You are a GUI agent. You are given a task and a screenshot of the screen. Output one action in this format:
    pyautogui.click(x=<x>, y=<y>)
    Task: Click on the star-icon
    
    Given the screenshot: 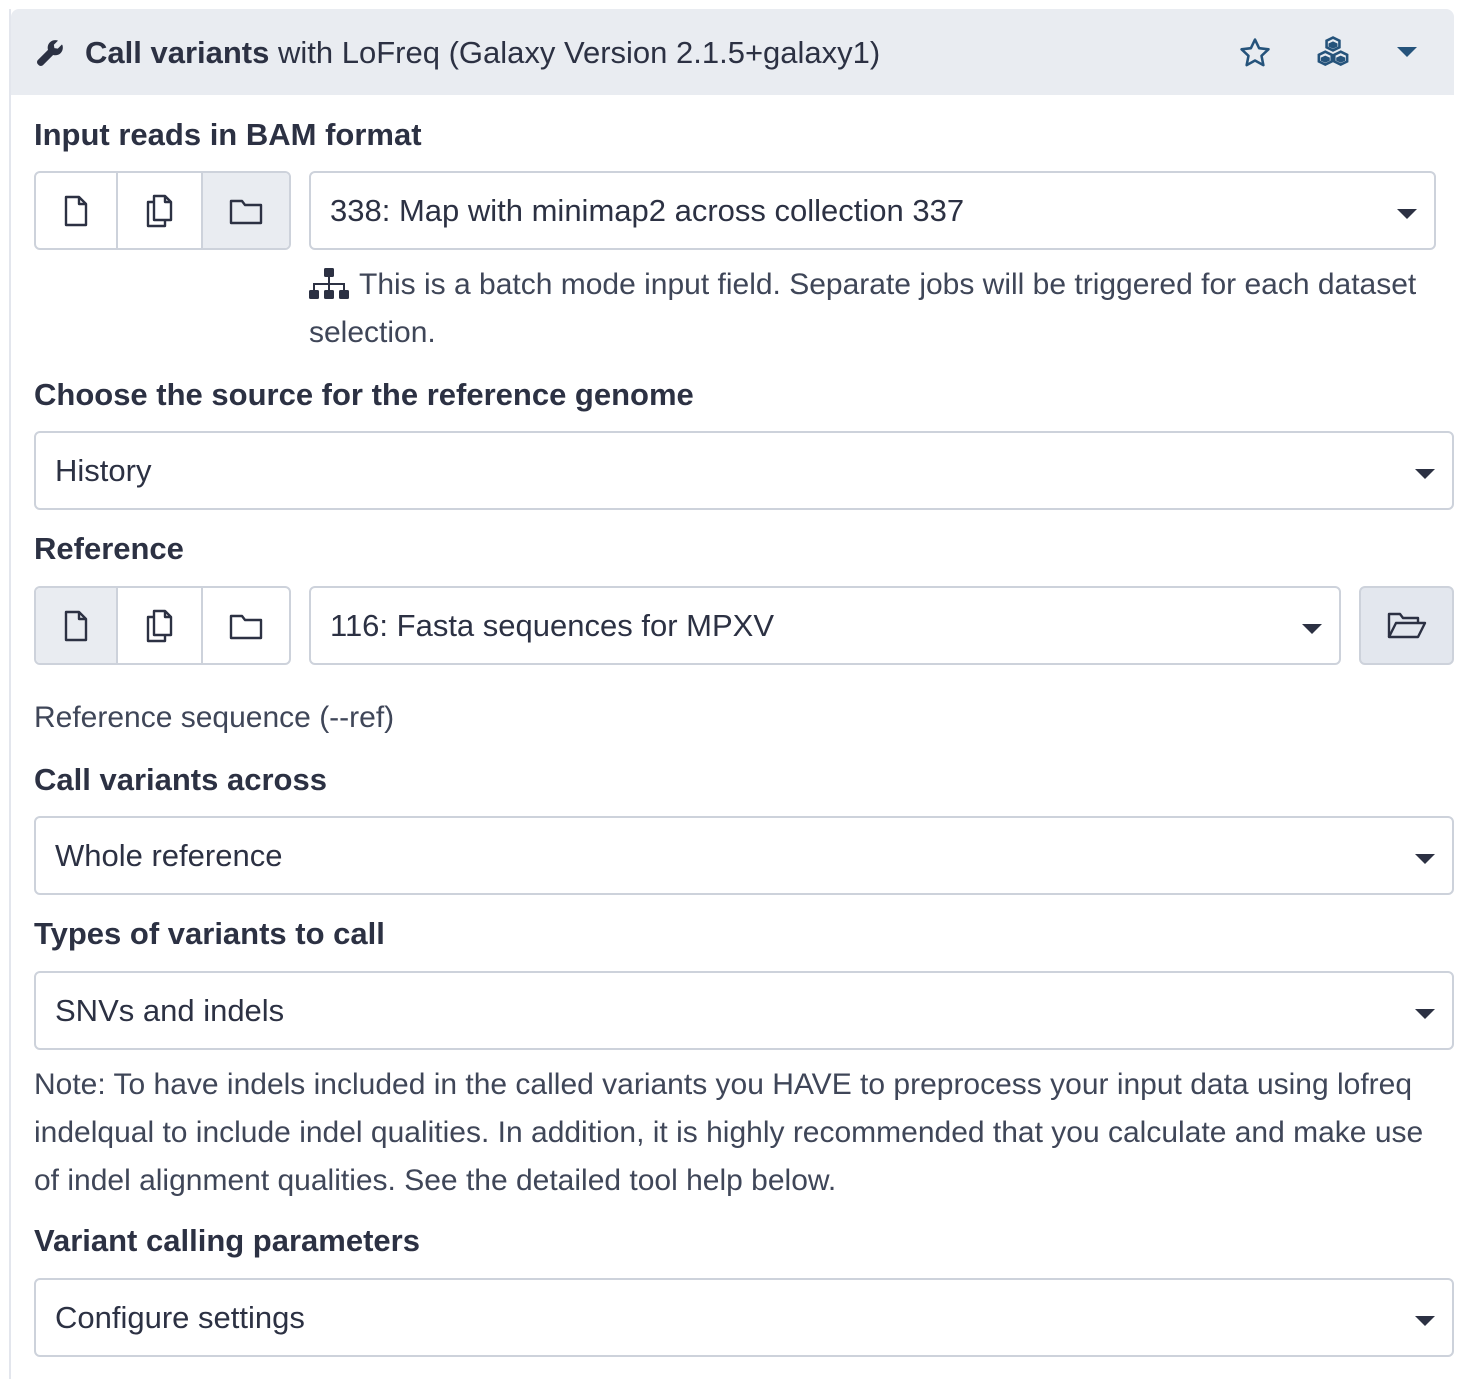 What is the action you would take?
    pyautogui.click(x=1255, y=52)
    